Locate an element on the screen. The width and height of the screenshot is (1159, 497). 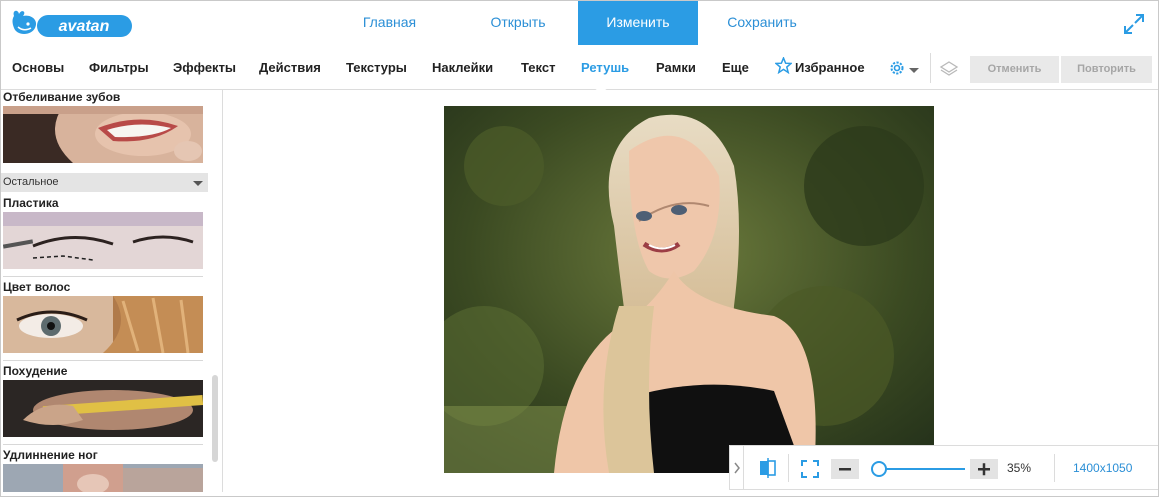
tool-actions: Действия is located at coordinates (290, 68).